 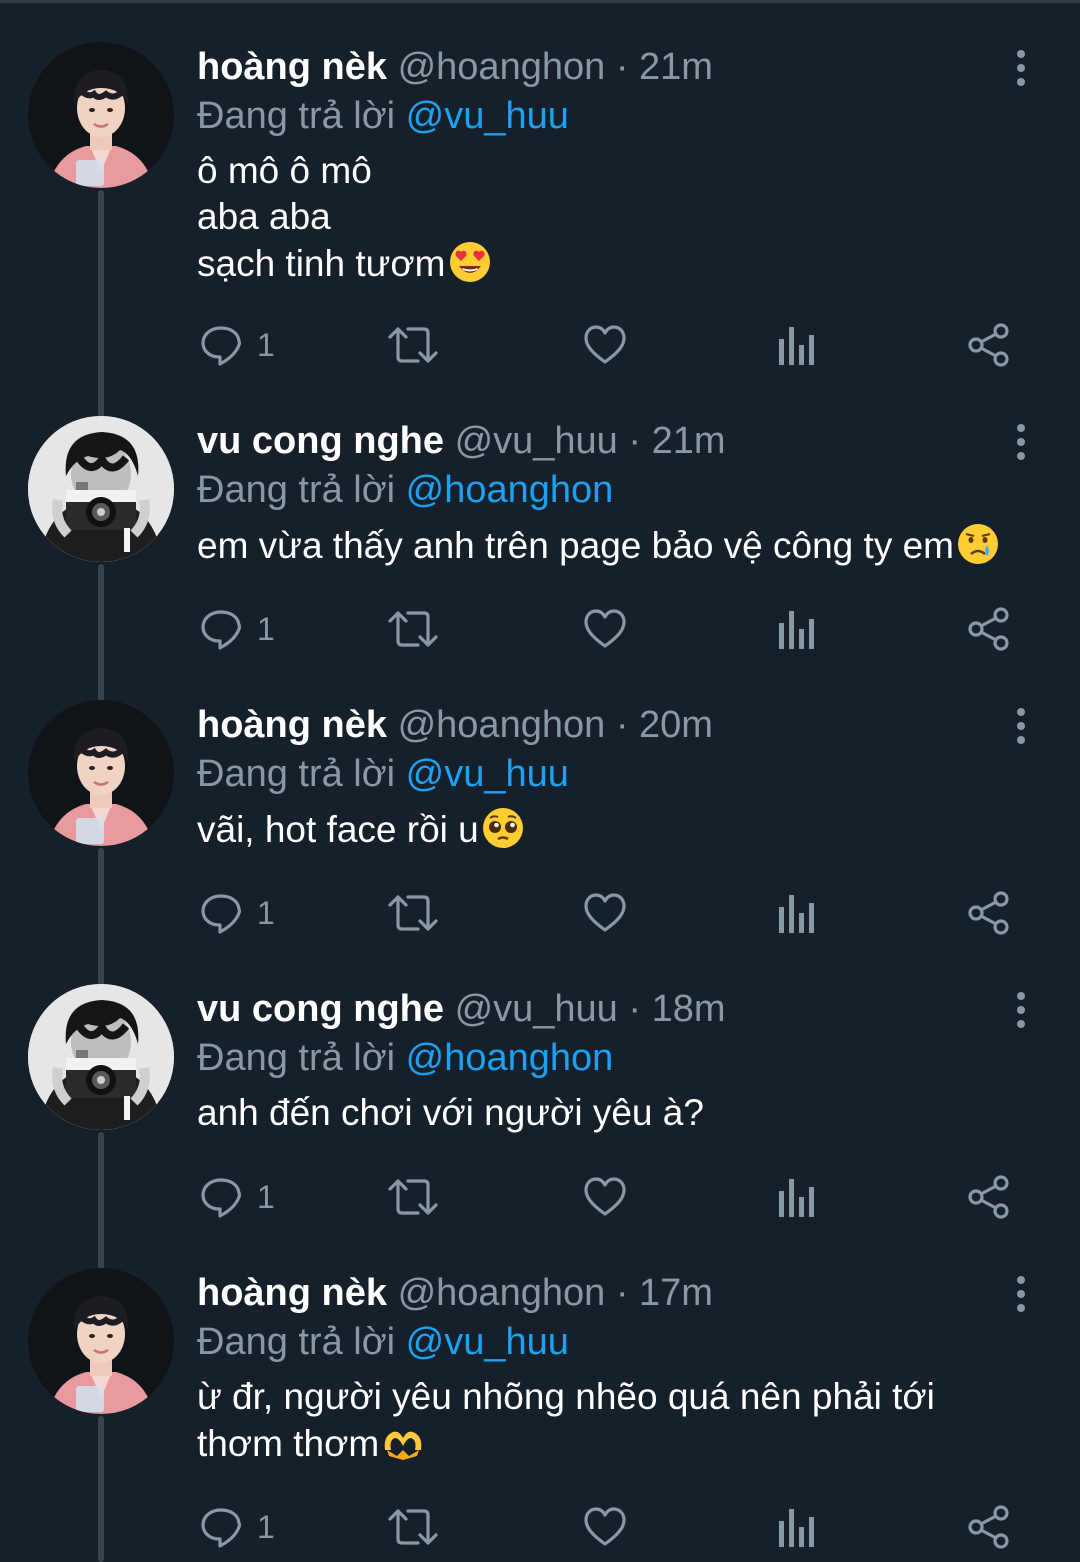 What do you see at coordinates (618, 217) in the screenshot?
I see `tweet-text: ô mô ô mô aba aba sạch tinh tươm` at bounding box center [618, 217].